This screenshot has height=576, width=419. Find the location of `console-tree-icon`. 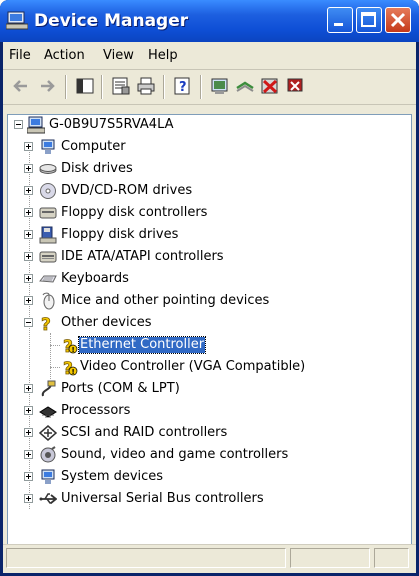

console-tree-icon is located at coordinates (85, 86).